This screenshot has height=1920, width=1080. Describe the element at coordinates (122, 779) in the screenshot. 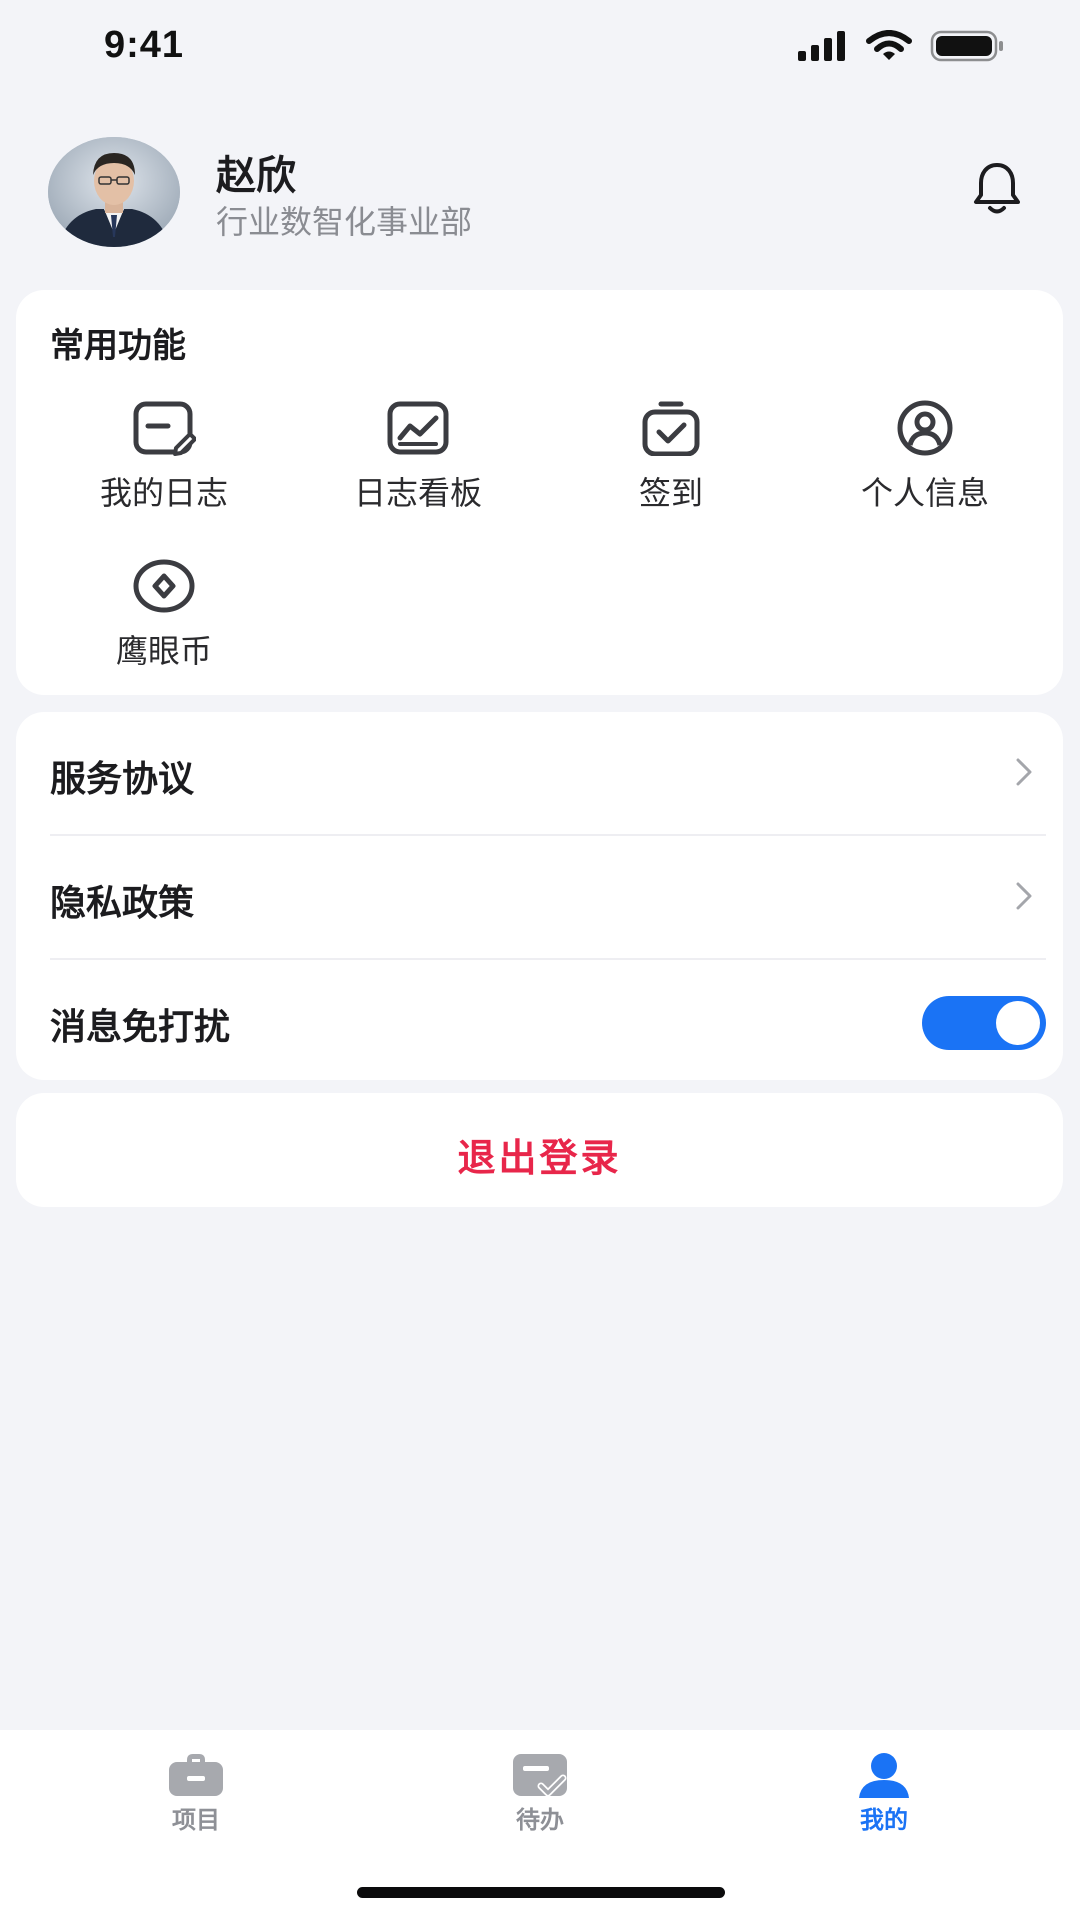

I see `row-label: 服务协议` at that location.